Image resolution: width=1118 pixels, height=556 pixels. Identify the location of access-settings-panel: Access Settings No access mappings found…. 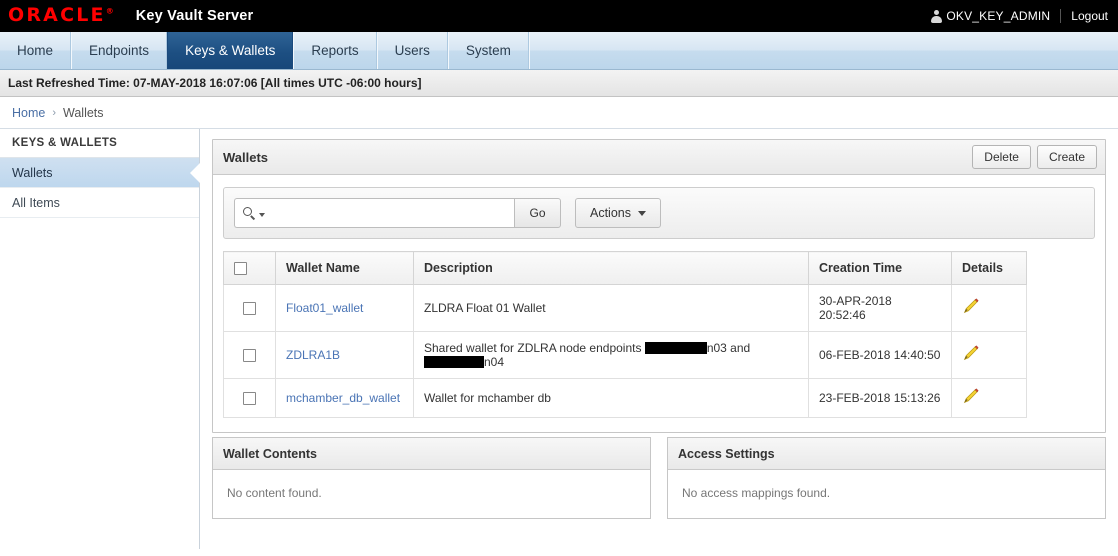
(886, 478).